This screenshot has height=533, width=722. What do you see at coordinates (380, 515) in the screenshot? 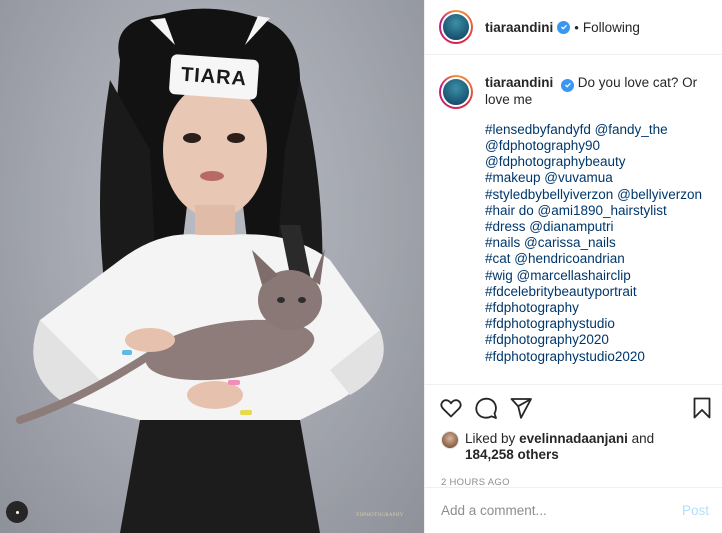
I see `photographer-watermark: FDPHOTOGRAPHY` at bounding box center [380, 515].